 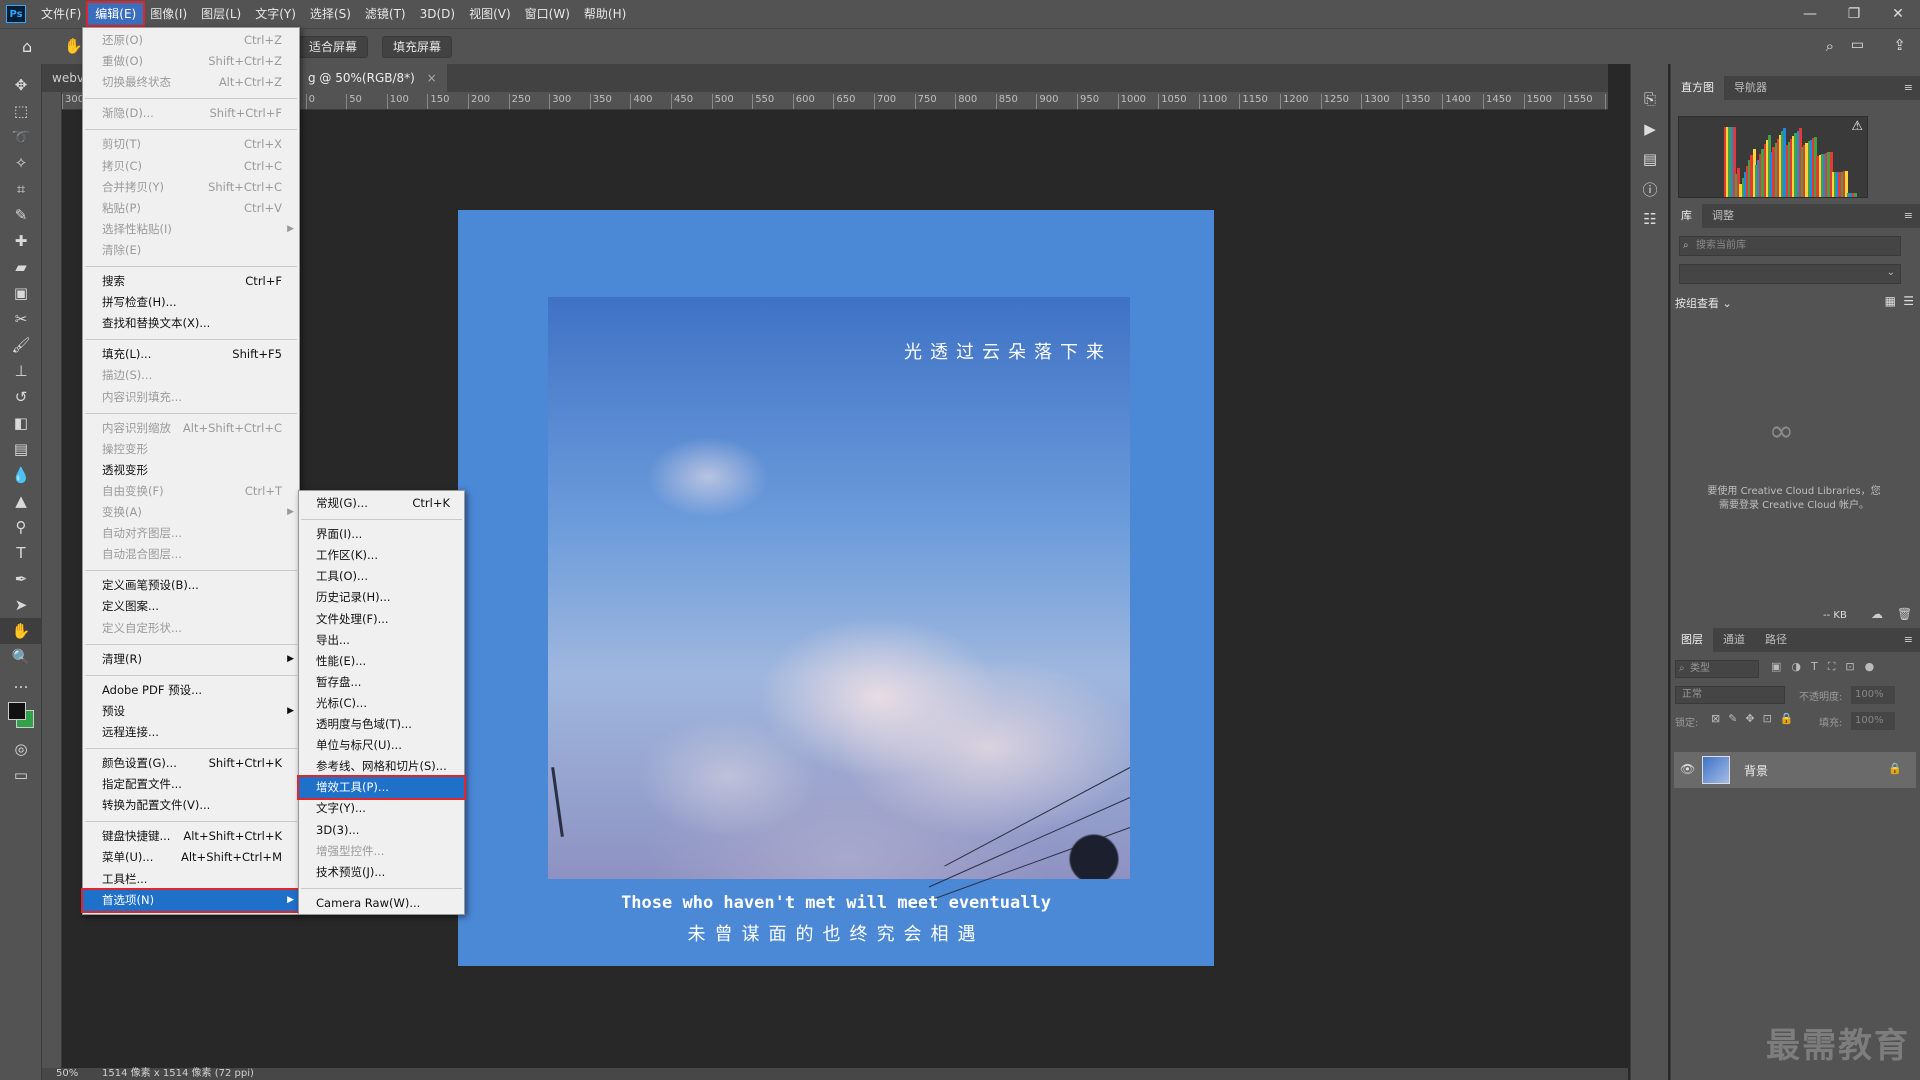 What do you see at coordinates (27, 46) in the screenshot?
I see `home-icon: ⌂` at bounding box center [27, 46].